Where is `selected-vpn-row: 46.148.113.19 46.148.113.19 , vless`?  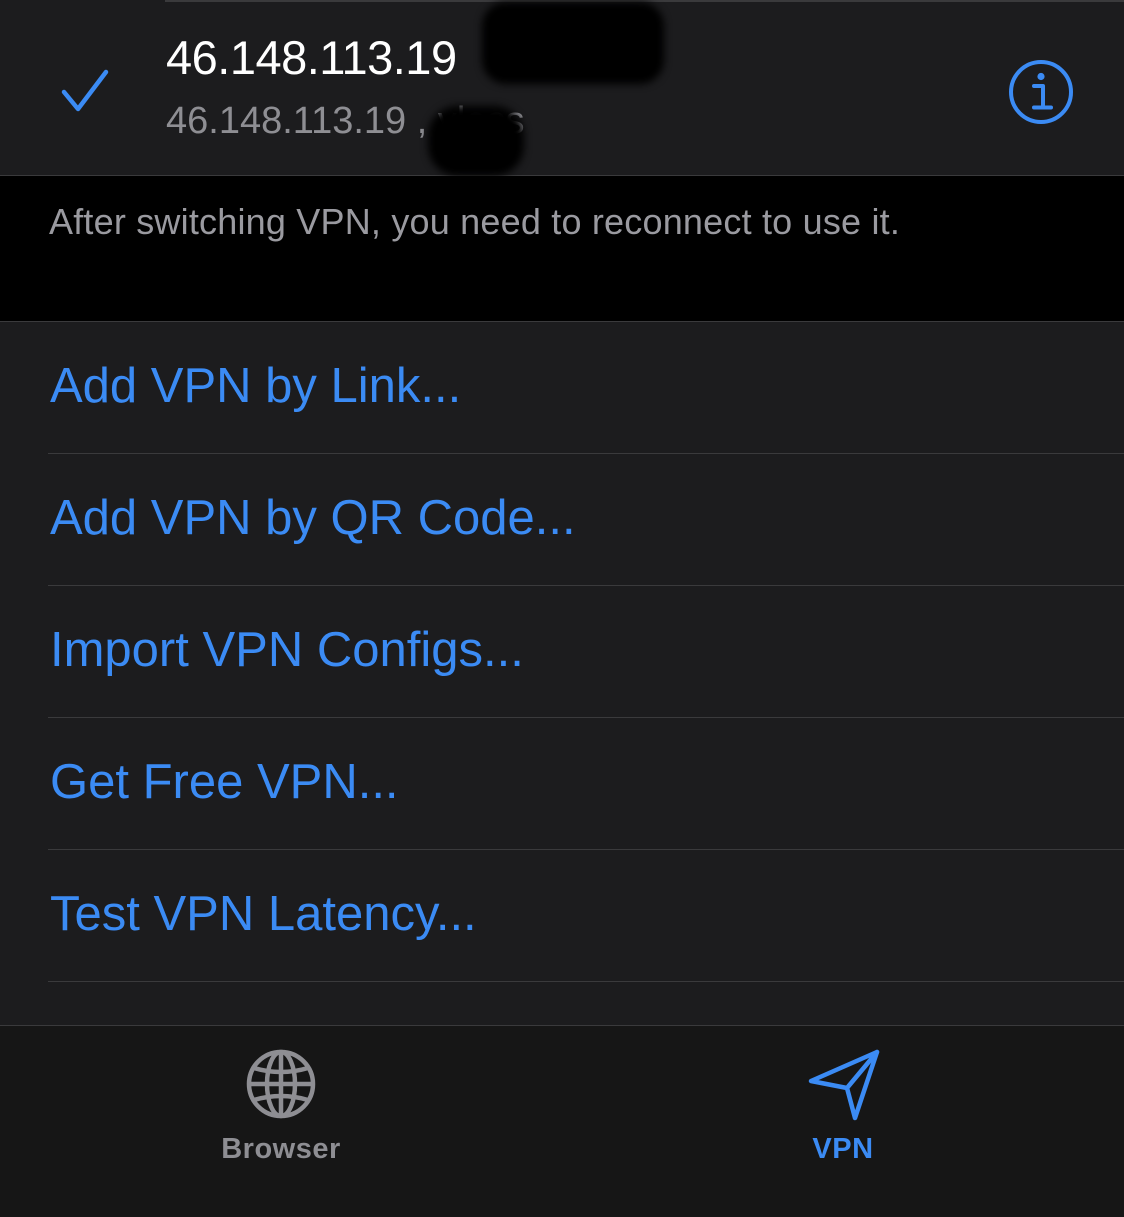
selected-vpn-row: 46.148.113.19 46.148.113.19 , vless is located at coordinates (562, 88).